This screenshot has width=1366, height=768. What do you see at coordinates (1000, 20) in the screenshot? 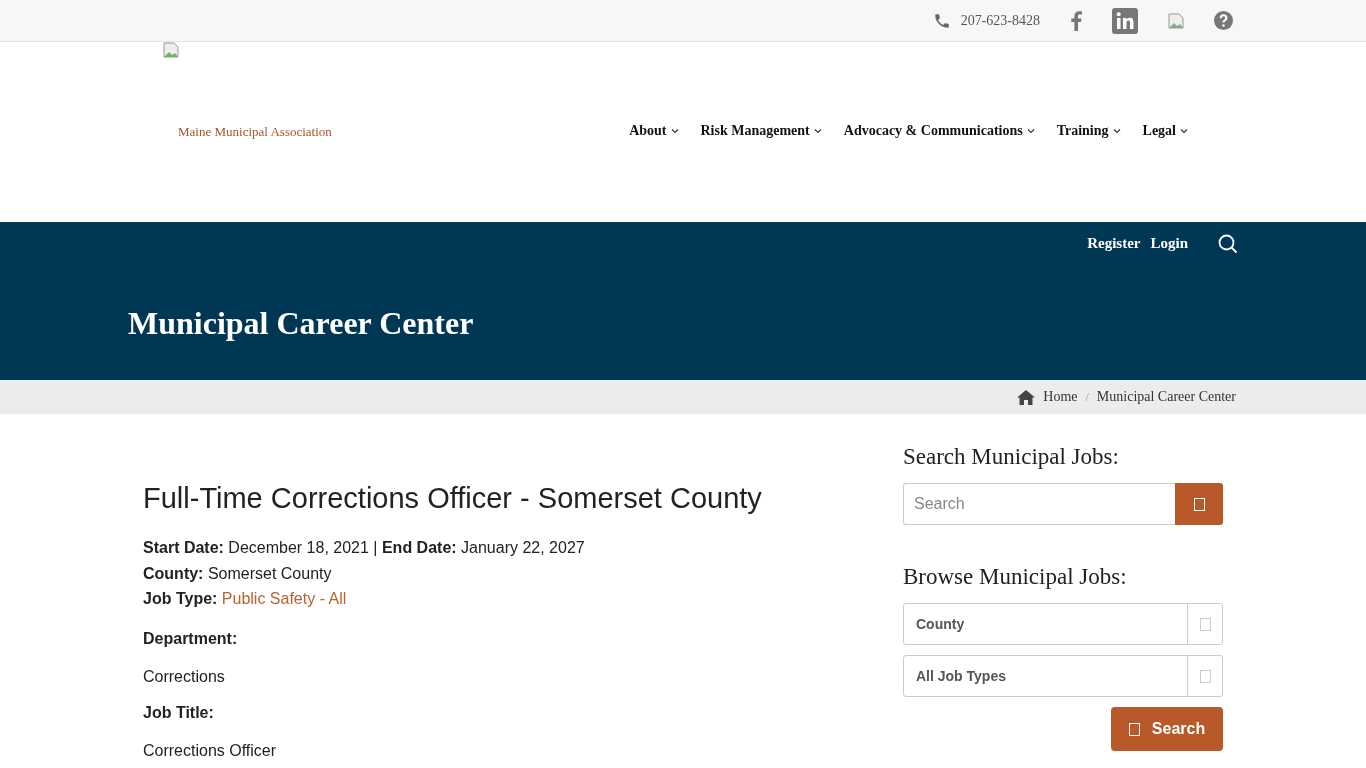
I see `phone-number: 207-623-8428` at bounding box center [1000, 20].